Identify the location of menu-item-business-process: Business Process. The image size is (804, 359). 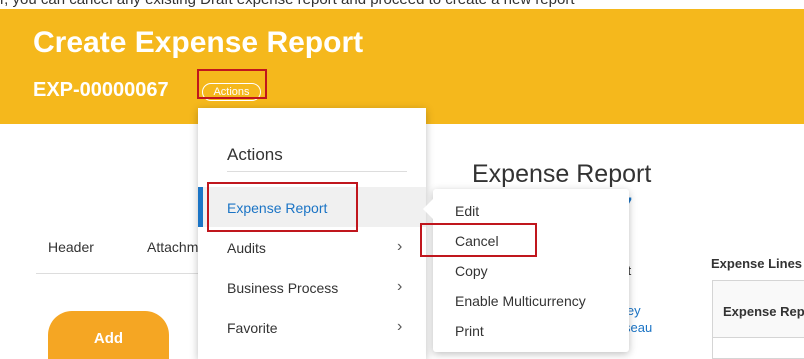
(282, 288).